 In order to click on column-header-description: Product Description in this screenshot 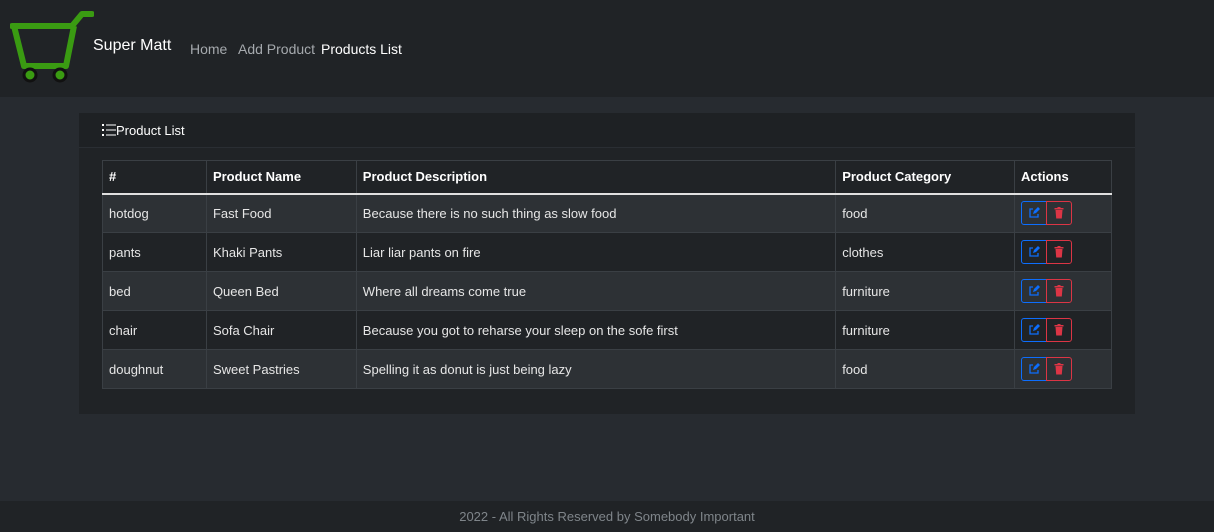, I will do `click(596, 177)`.